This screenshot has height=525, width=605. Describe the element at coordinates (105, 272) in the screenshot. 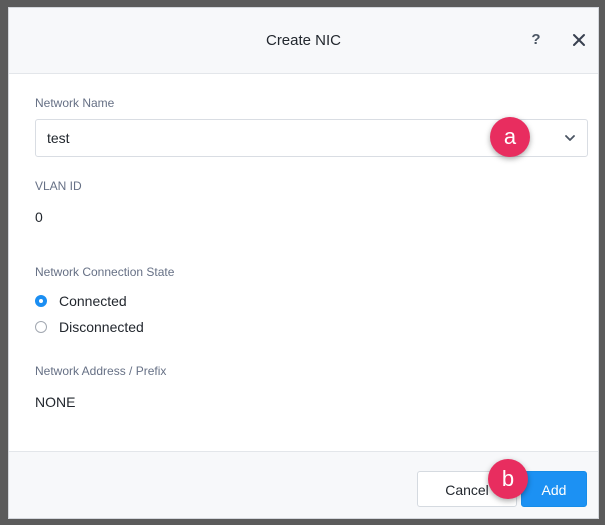

I see `connection-state-label: Network Connection State` at that location.